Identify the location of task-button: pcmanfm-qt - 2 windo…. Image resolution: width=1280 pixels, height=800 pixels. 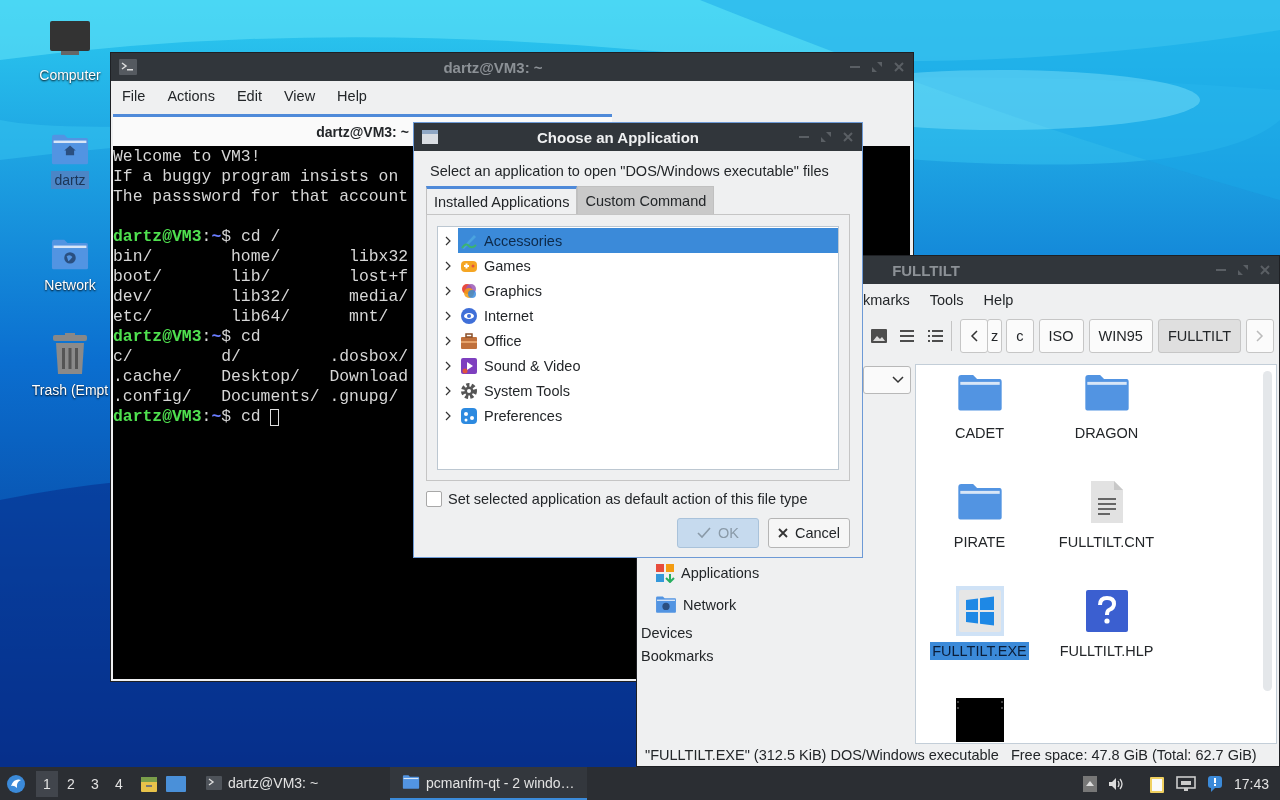
(488, 783).